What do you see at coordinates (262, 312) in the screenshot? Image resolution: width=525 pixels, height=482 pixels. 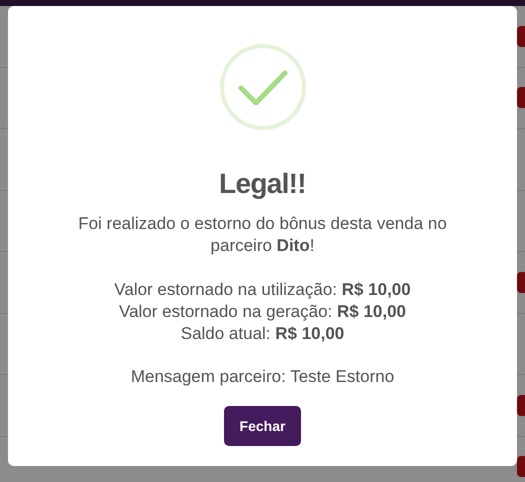 I see `detail-line: Valor estornado na geração: R$ 10,00` at bounding box center [262, 312].